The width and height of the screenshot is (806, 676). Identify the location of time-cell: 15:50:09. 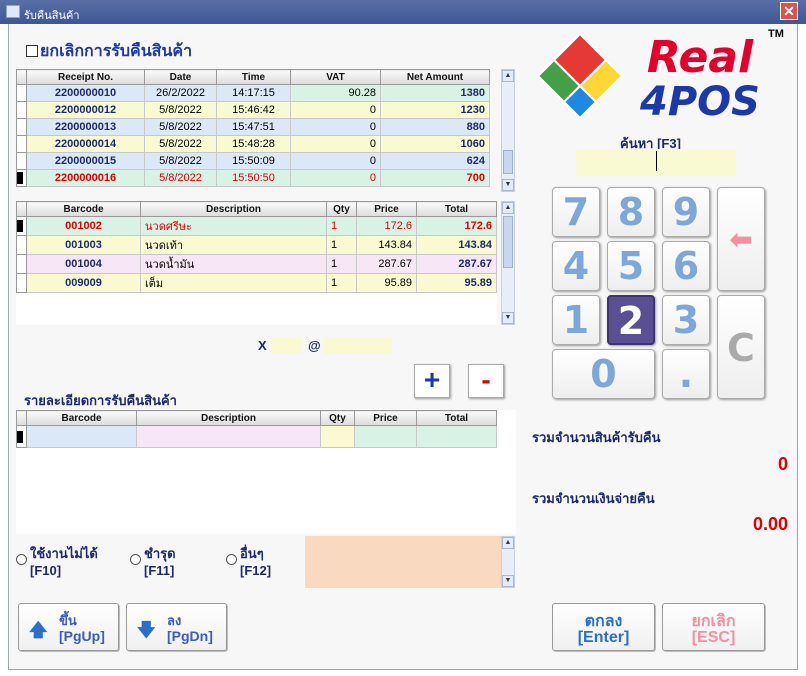
(253, 161).